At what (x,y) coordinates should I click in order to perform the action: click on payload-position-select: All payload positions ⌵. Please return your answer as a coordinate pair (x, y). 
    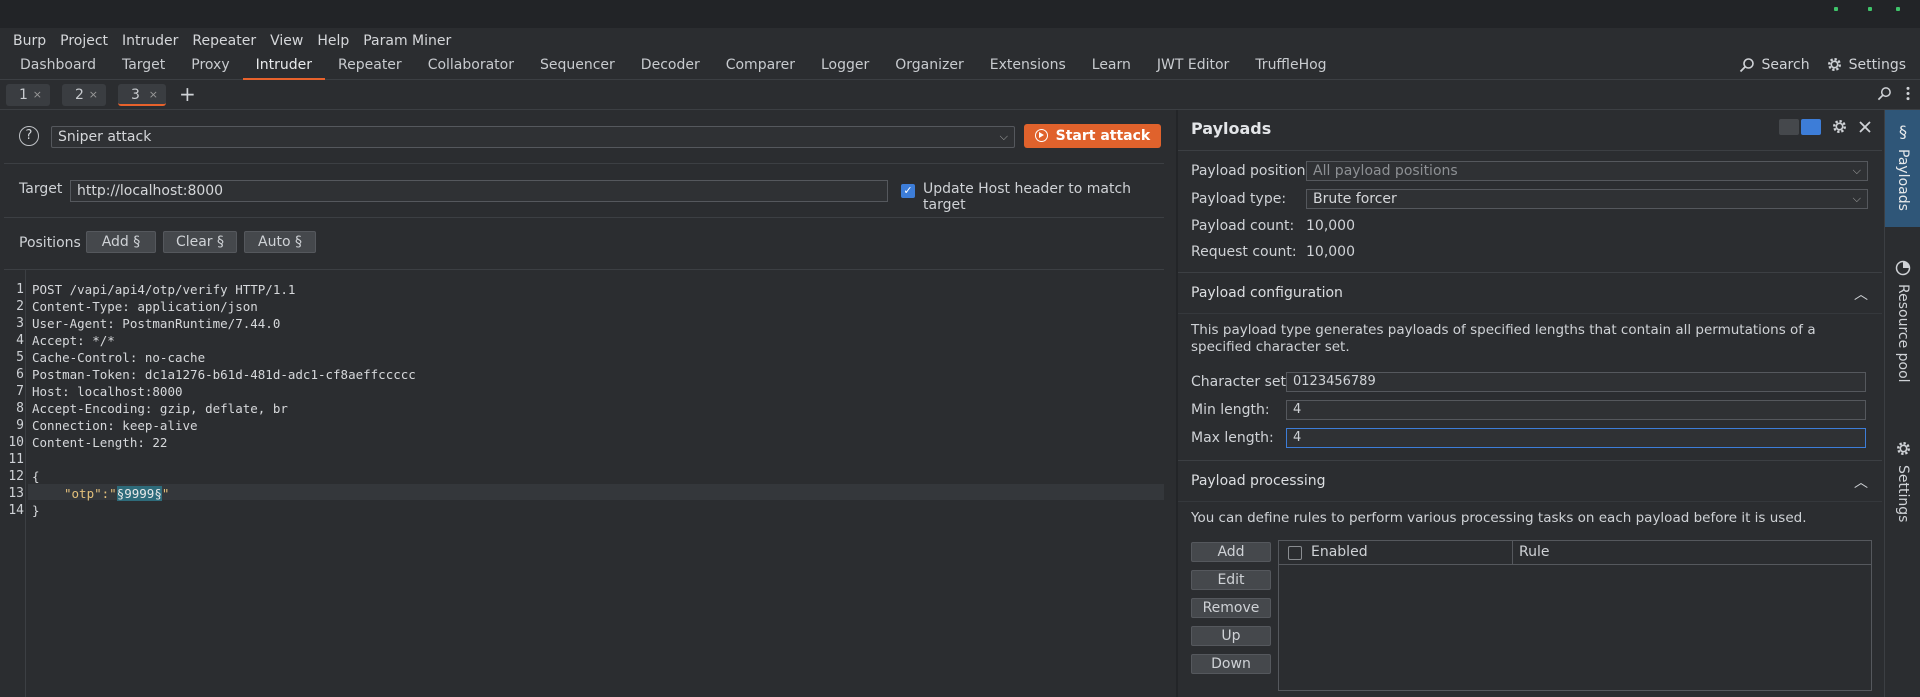
    Looking at the image, I should click on (1587, 171).